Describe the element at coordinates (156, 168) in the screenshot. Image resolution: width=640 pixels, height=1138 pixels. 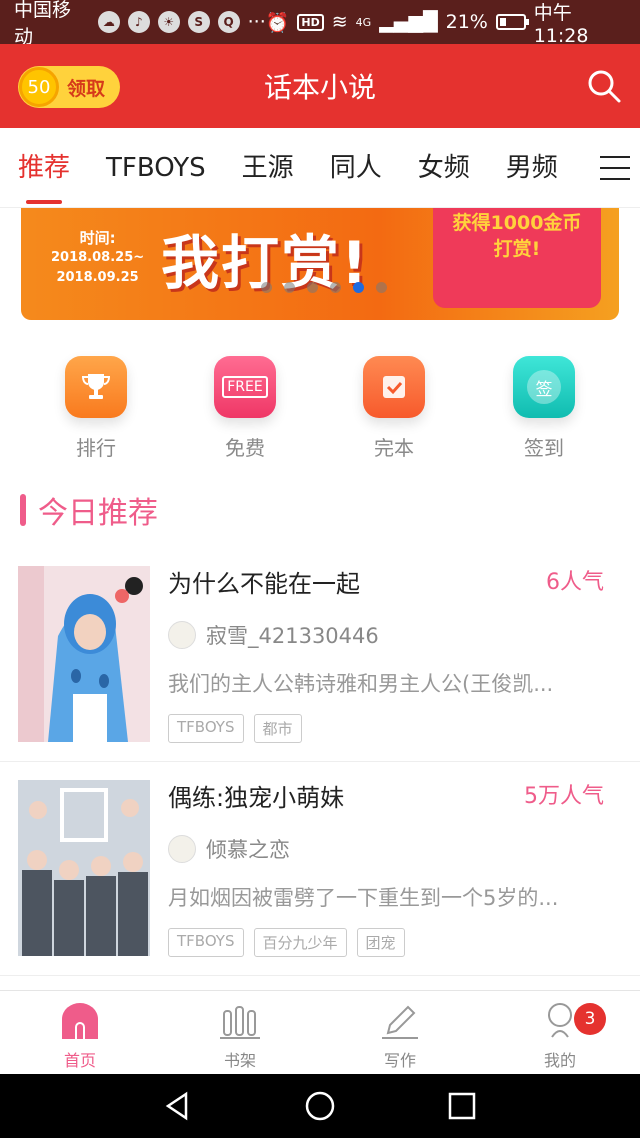
I see `tab-tfboys: TFBOYS` at that location.